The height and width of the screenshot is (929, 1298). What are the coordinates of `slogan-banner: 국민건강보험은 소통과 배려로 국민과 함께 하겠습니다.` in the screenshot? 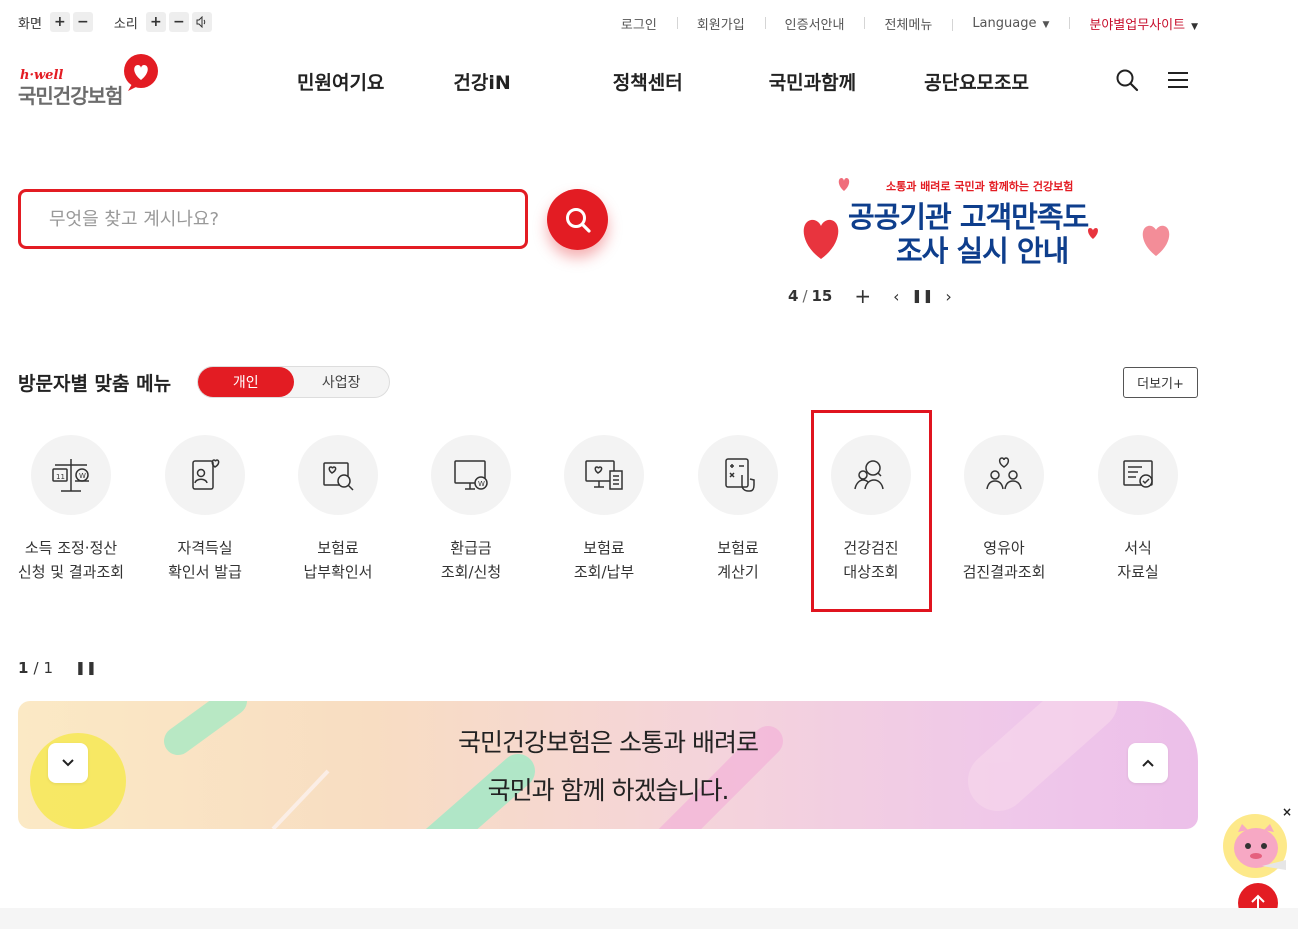 It's located at (608, 765).